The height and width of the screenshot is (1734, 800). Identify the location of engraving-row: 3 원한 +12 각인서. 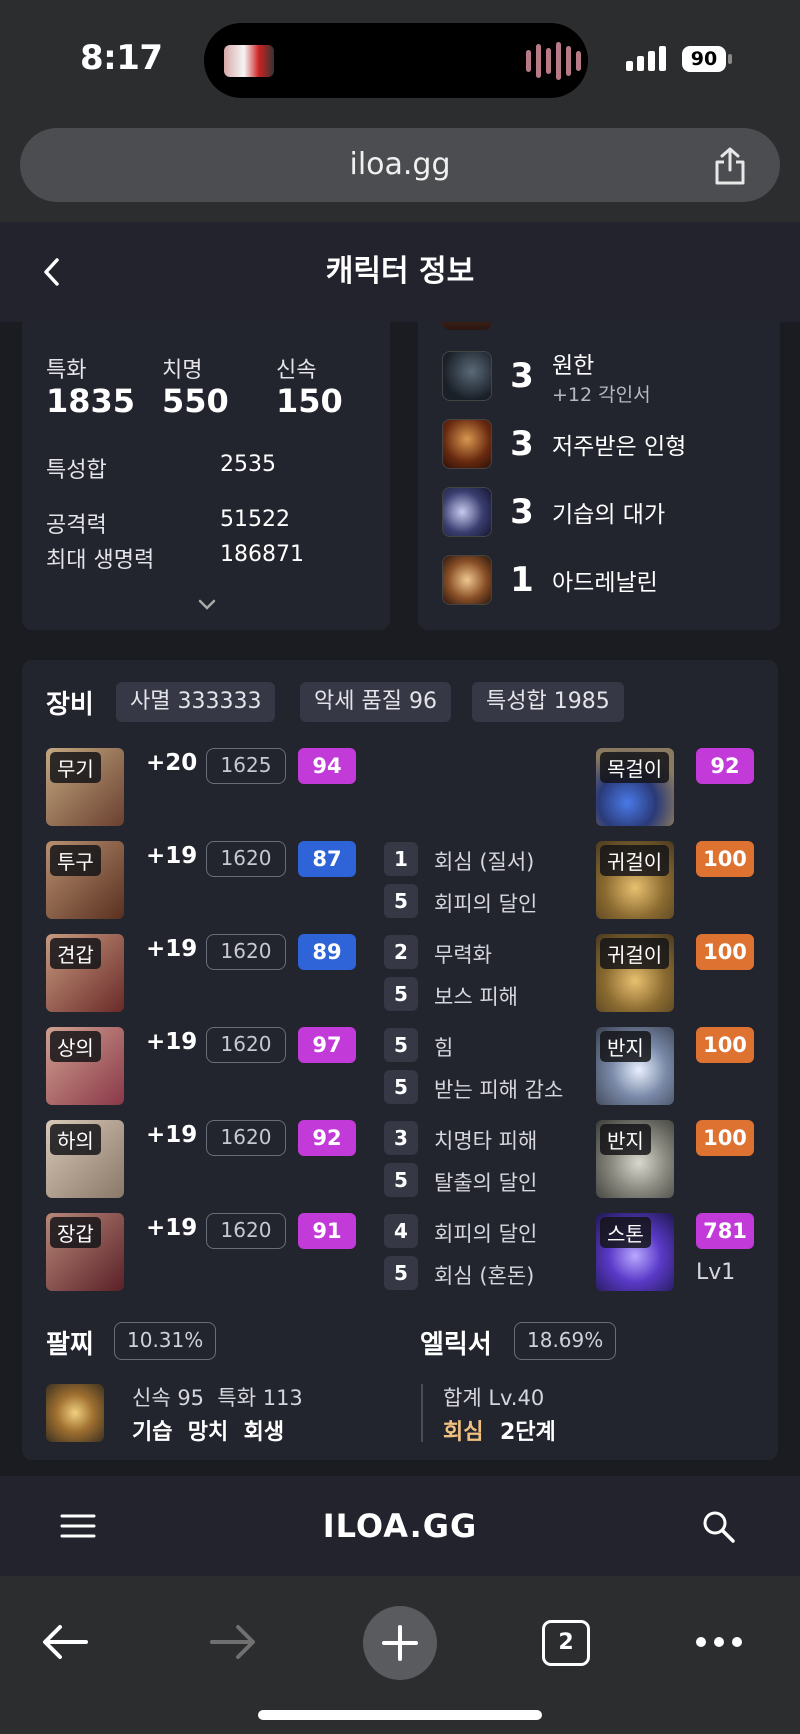
(546, 377).